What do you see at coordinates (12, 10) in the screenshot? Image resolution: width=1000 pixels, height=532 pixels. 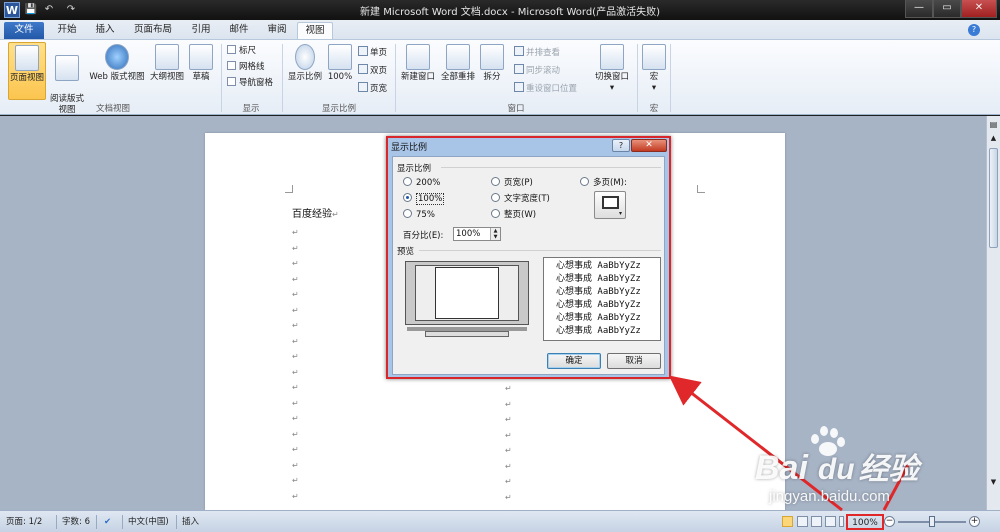 I see `word-logo-icon: W` at bounding box center [12, 10].